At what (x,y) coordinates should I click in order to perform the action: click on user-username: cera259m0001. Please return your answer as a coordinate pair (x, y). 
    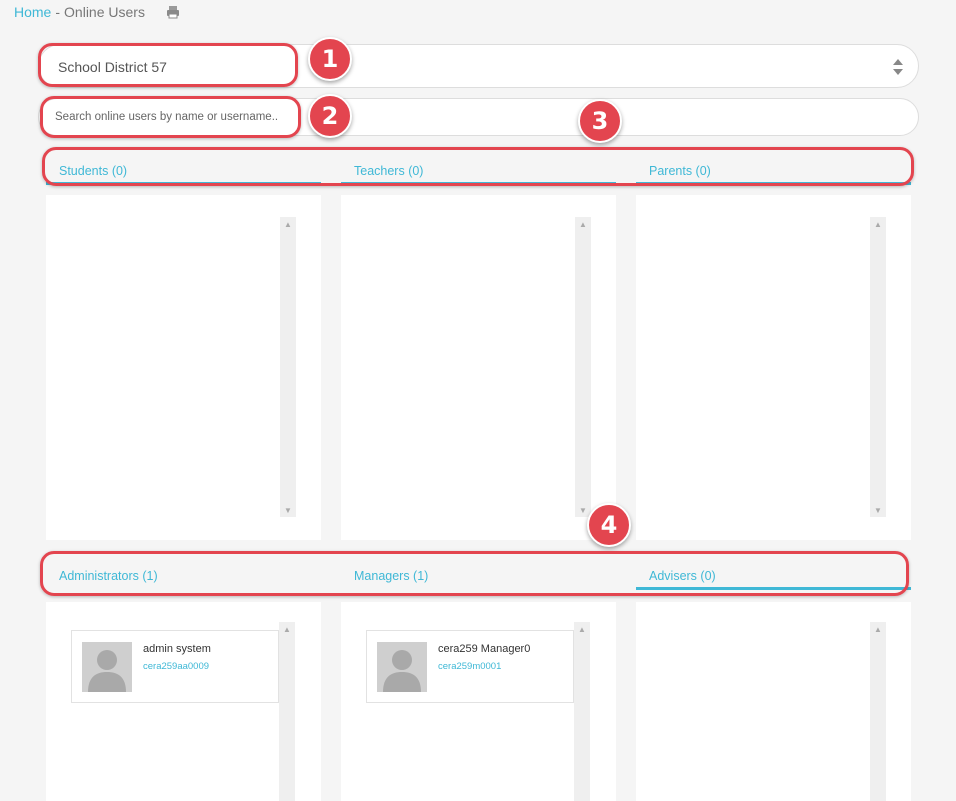
    Looking at the image, I should click on (469, 666).